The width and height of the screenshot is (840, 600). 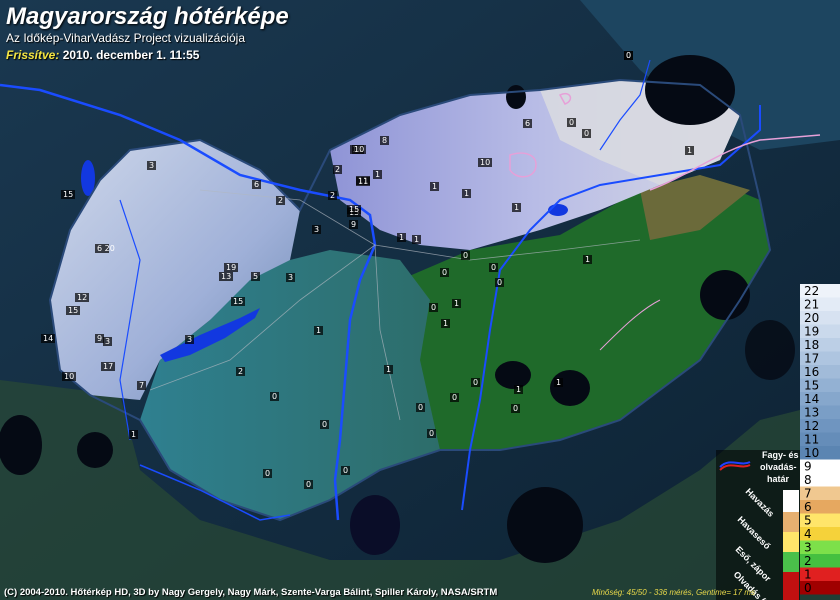 I want to click on scale-value: 4, so click(x=808, y=534).